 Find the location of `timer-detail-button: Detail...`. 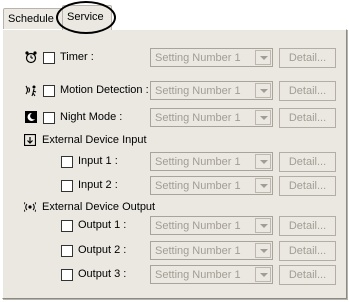

timer-detail-button: Detail... is located at coordinates (307, 58).